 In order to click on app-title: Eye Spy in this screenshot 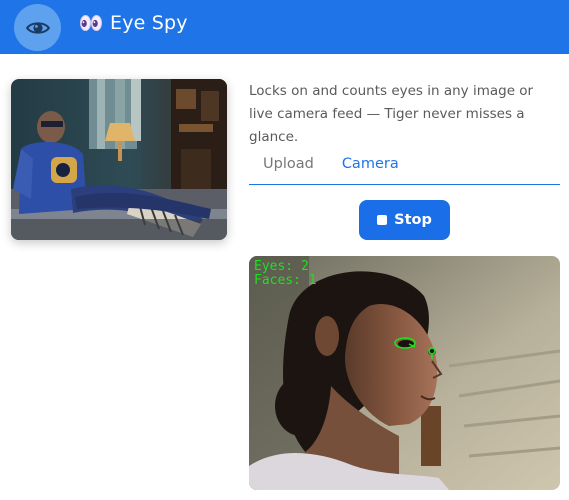, I will do `click(149, 23)`.